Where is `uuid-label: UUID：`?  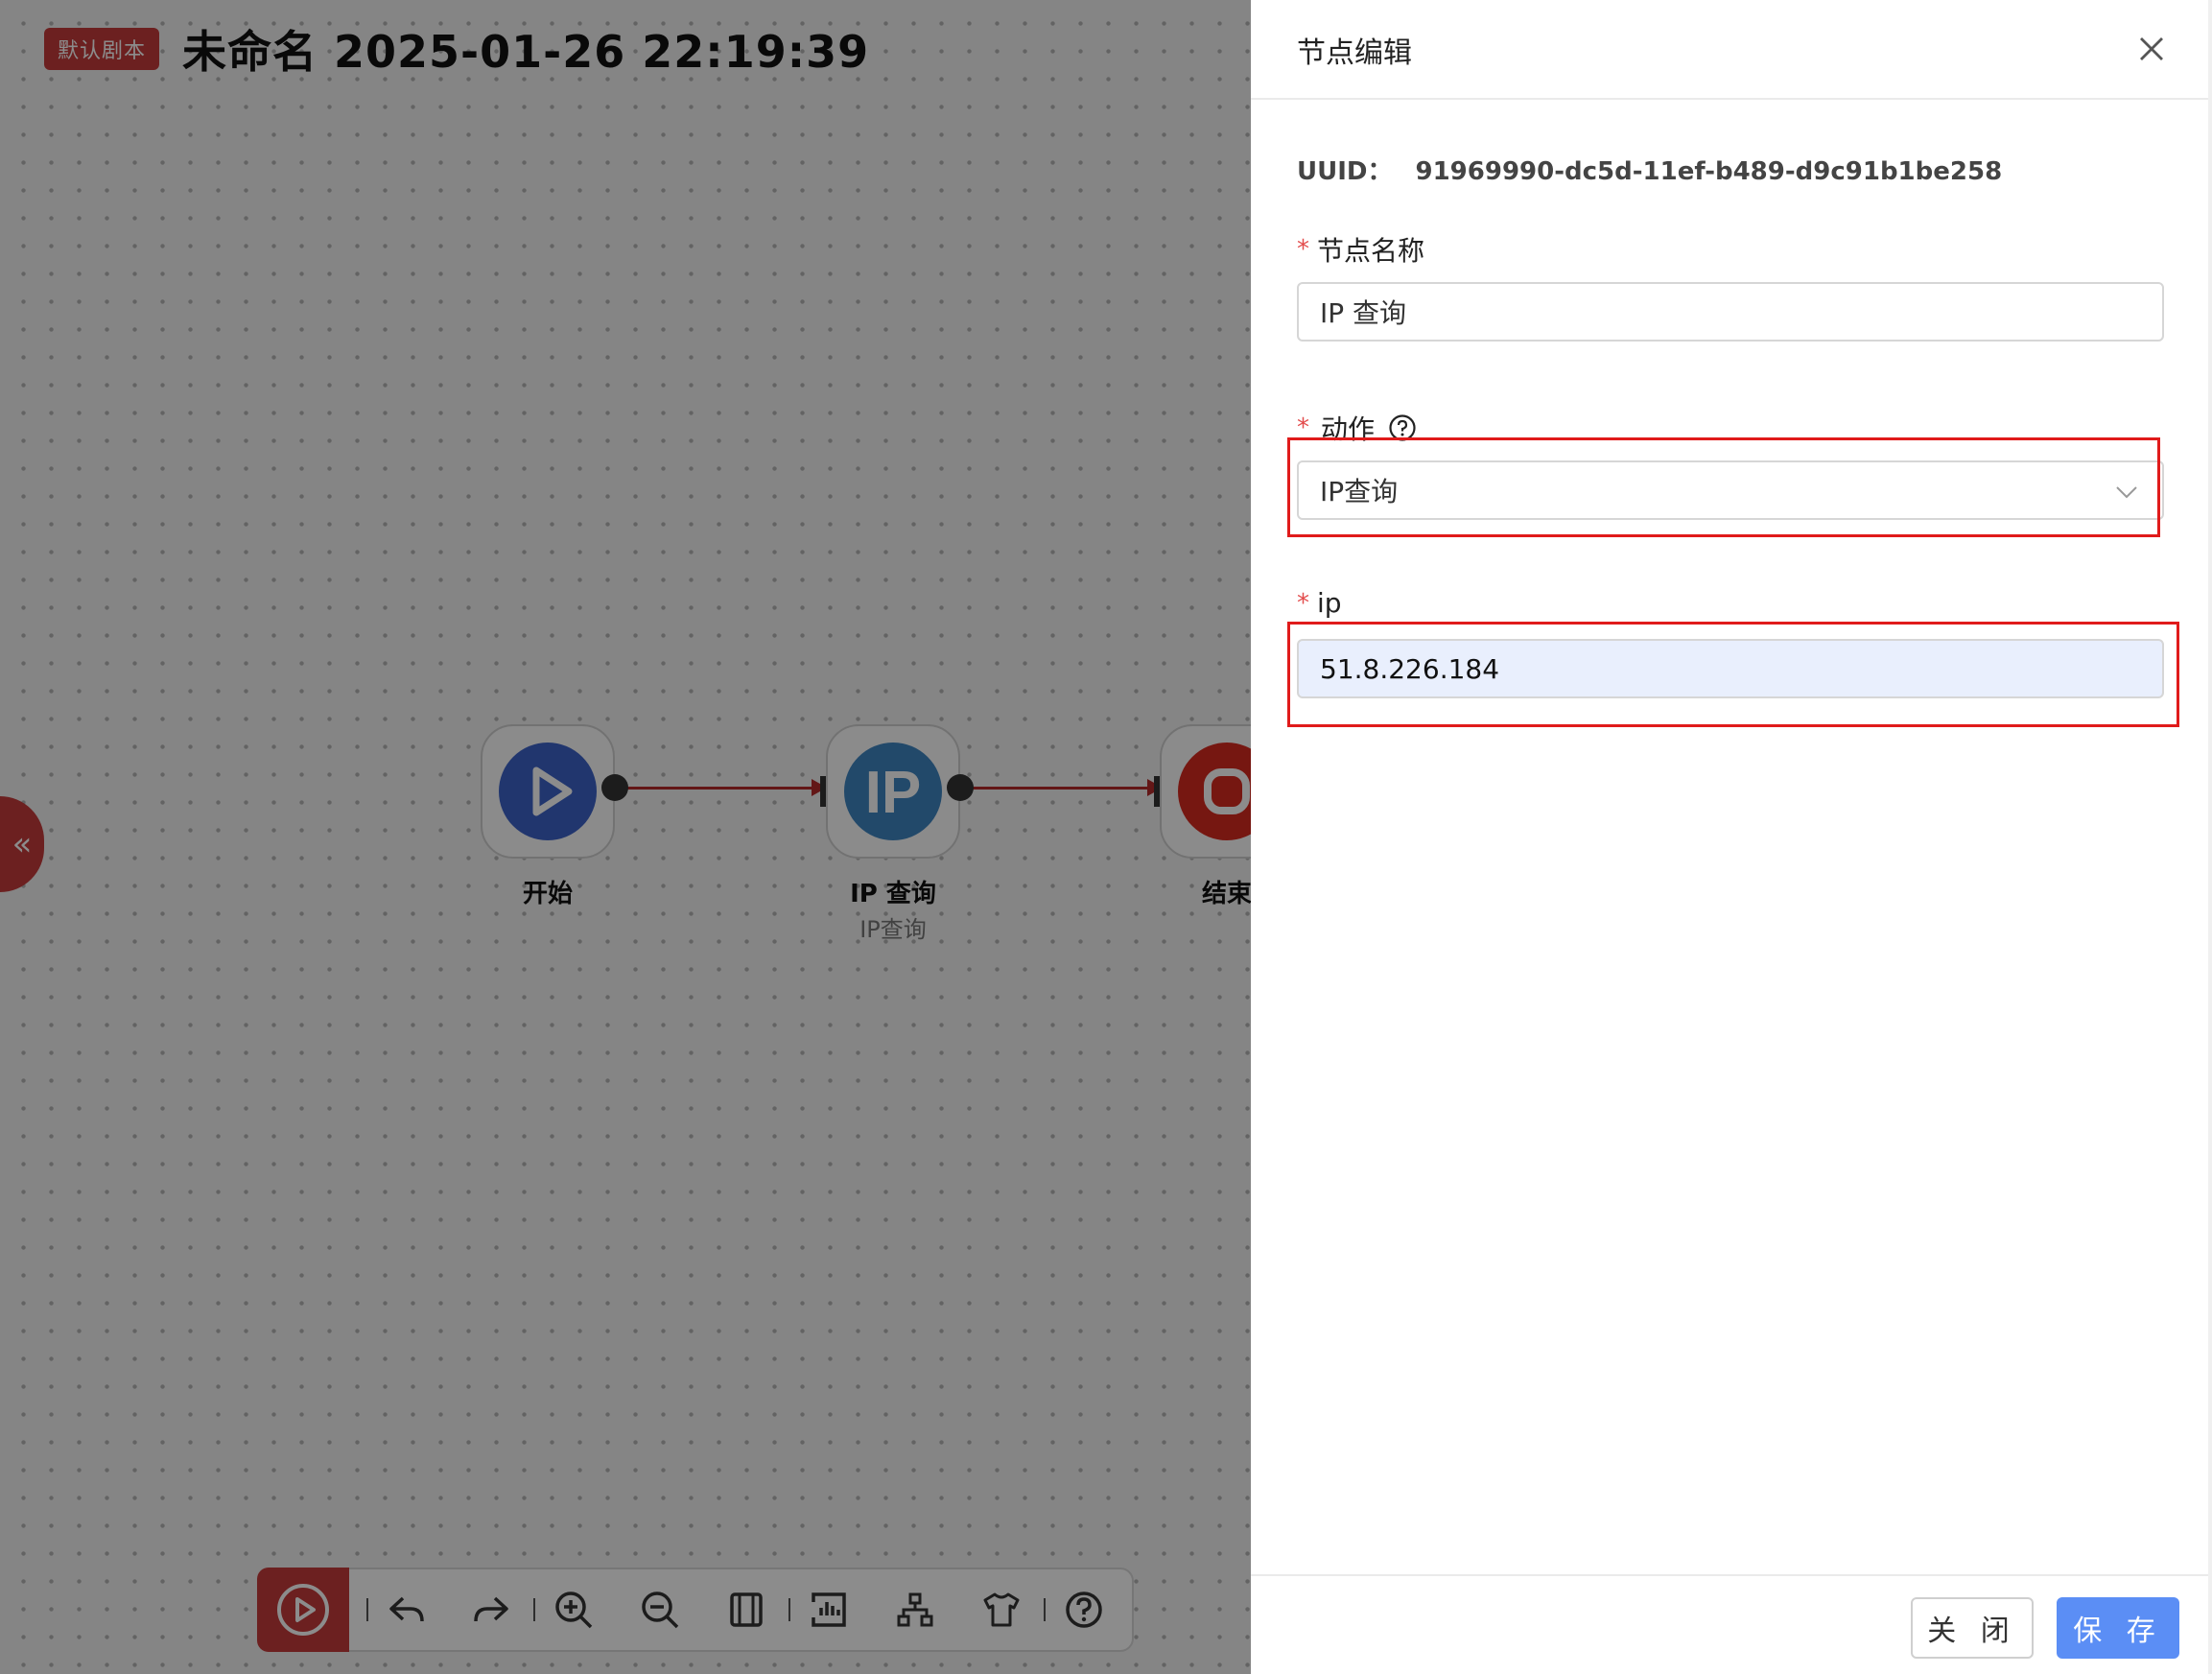 uuid-label: UUID： is located at coordinates (1345, 171).